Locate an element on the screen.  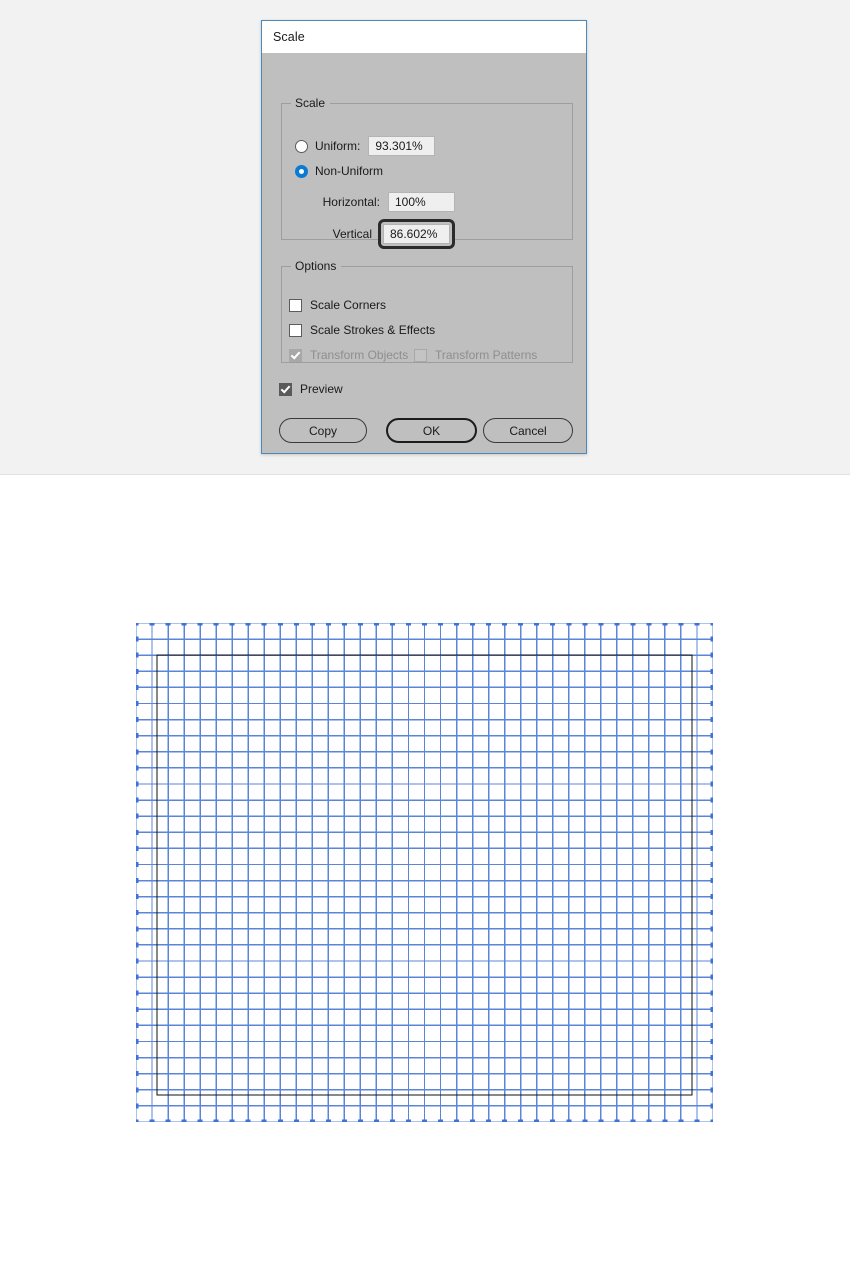
uniform-input: 93.301% is located at coordinates (402, 146).